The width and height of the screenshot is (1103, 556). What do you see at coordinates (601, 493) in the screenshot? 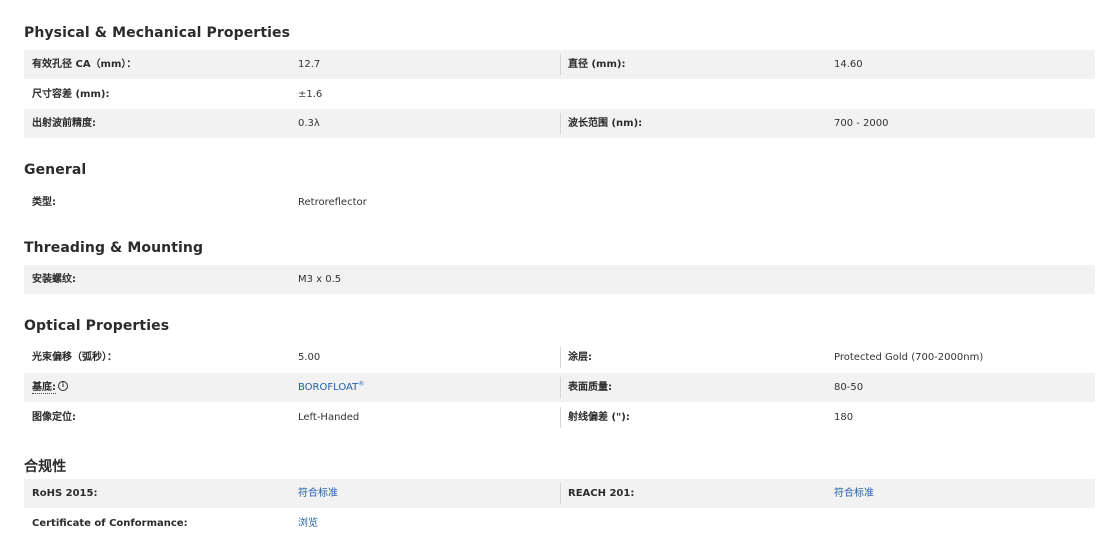
I see `reach-label: REACH 201:` at bounding box center [601, 493].